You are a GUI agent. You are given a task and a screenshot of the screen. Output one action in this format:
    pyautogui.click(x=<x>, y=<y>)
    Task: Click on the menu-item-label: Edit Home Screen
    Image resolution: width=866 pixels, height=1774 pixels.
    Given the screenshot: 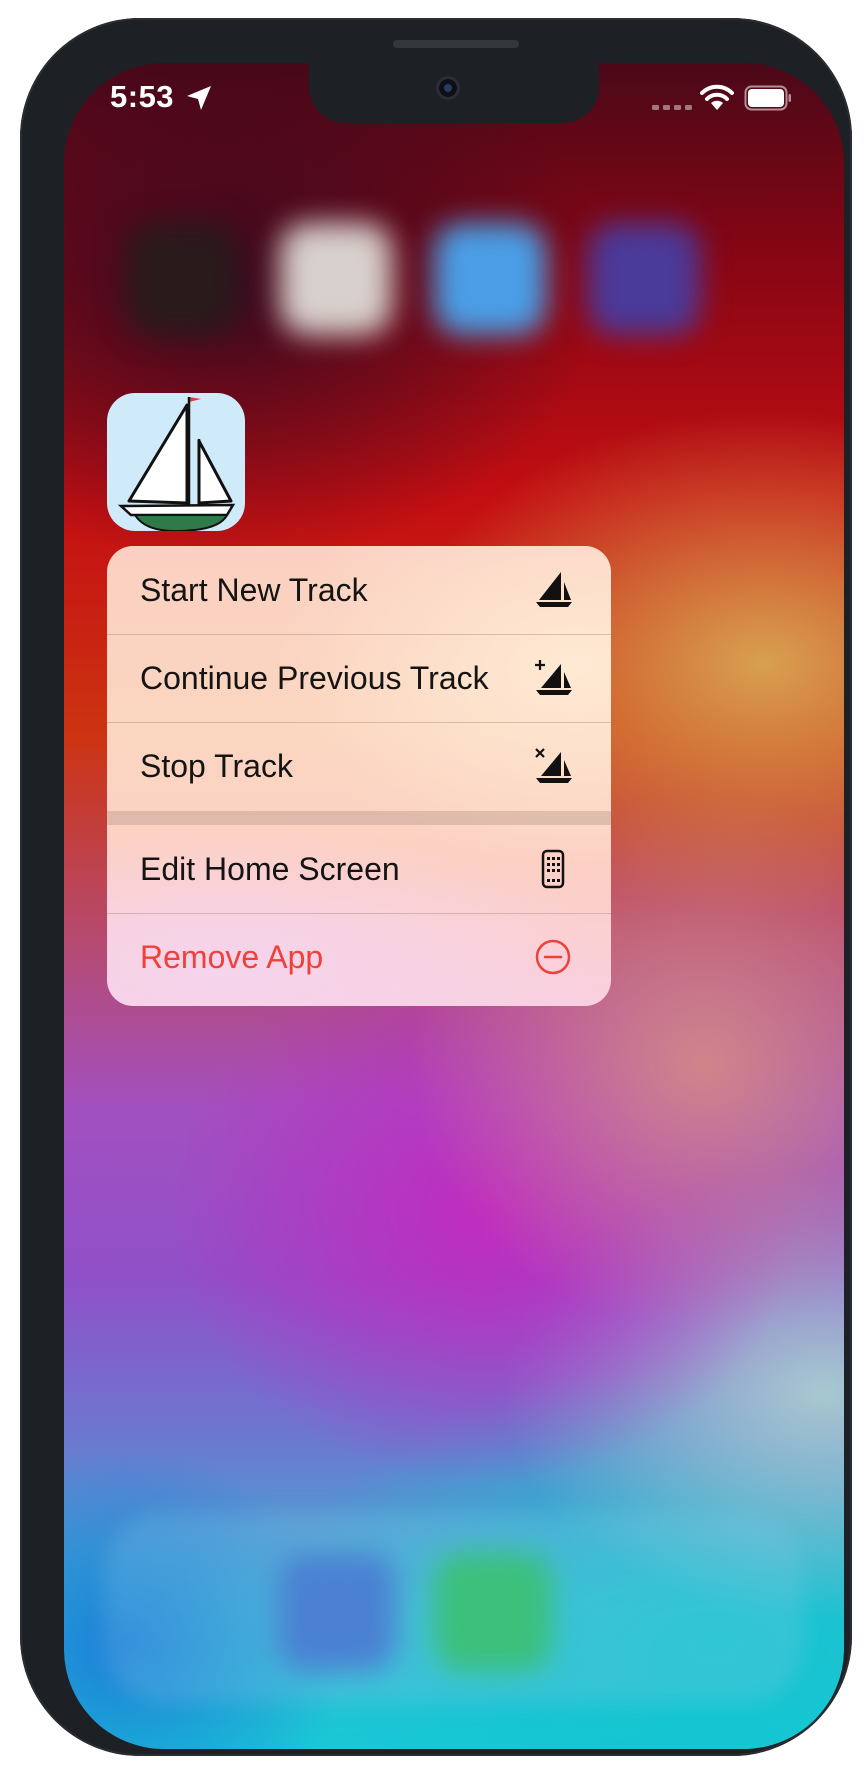 What is the action you would take?
    pyautogui.click(x=270, y=868)
    